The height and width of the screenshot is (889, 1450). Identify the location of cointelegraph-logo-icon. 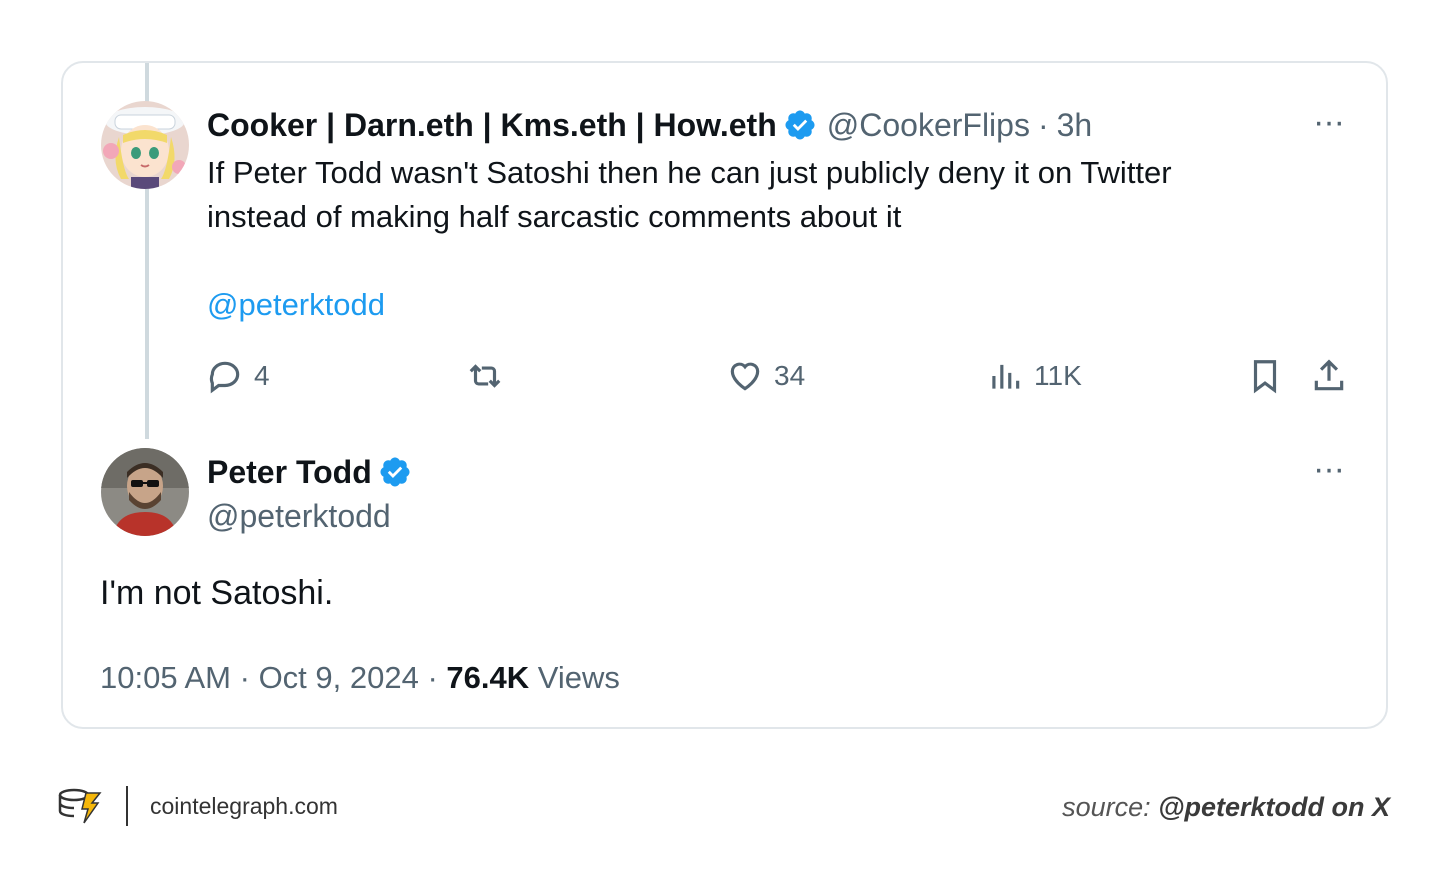
(80, 806).